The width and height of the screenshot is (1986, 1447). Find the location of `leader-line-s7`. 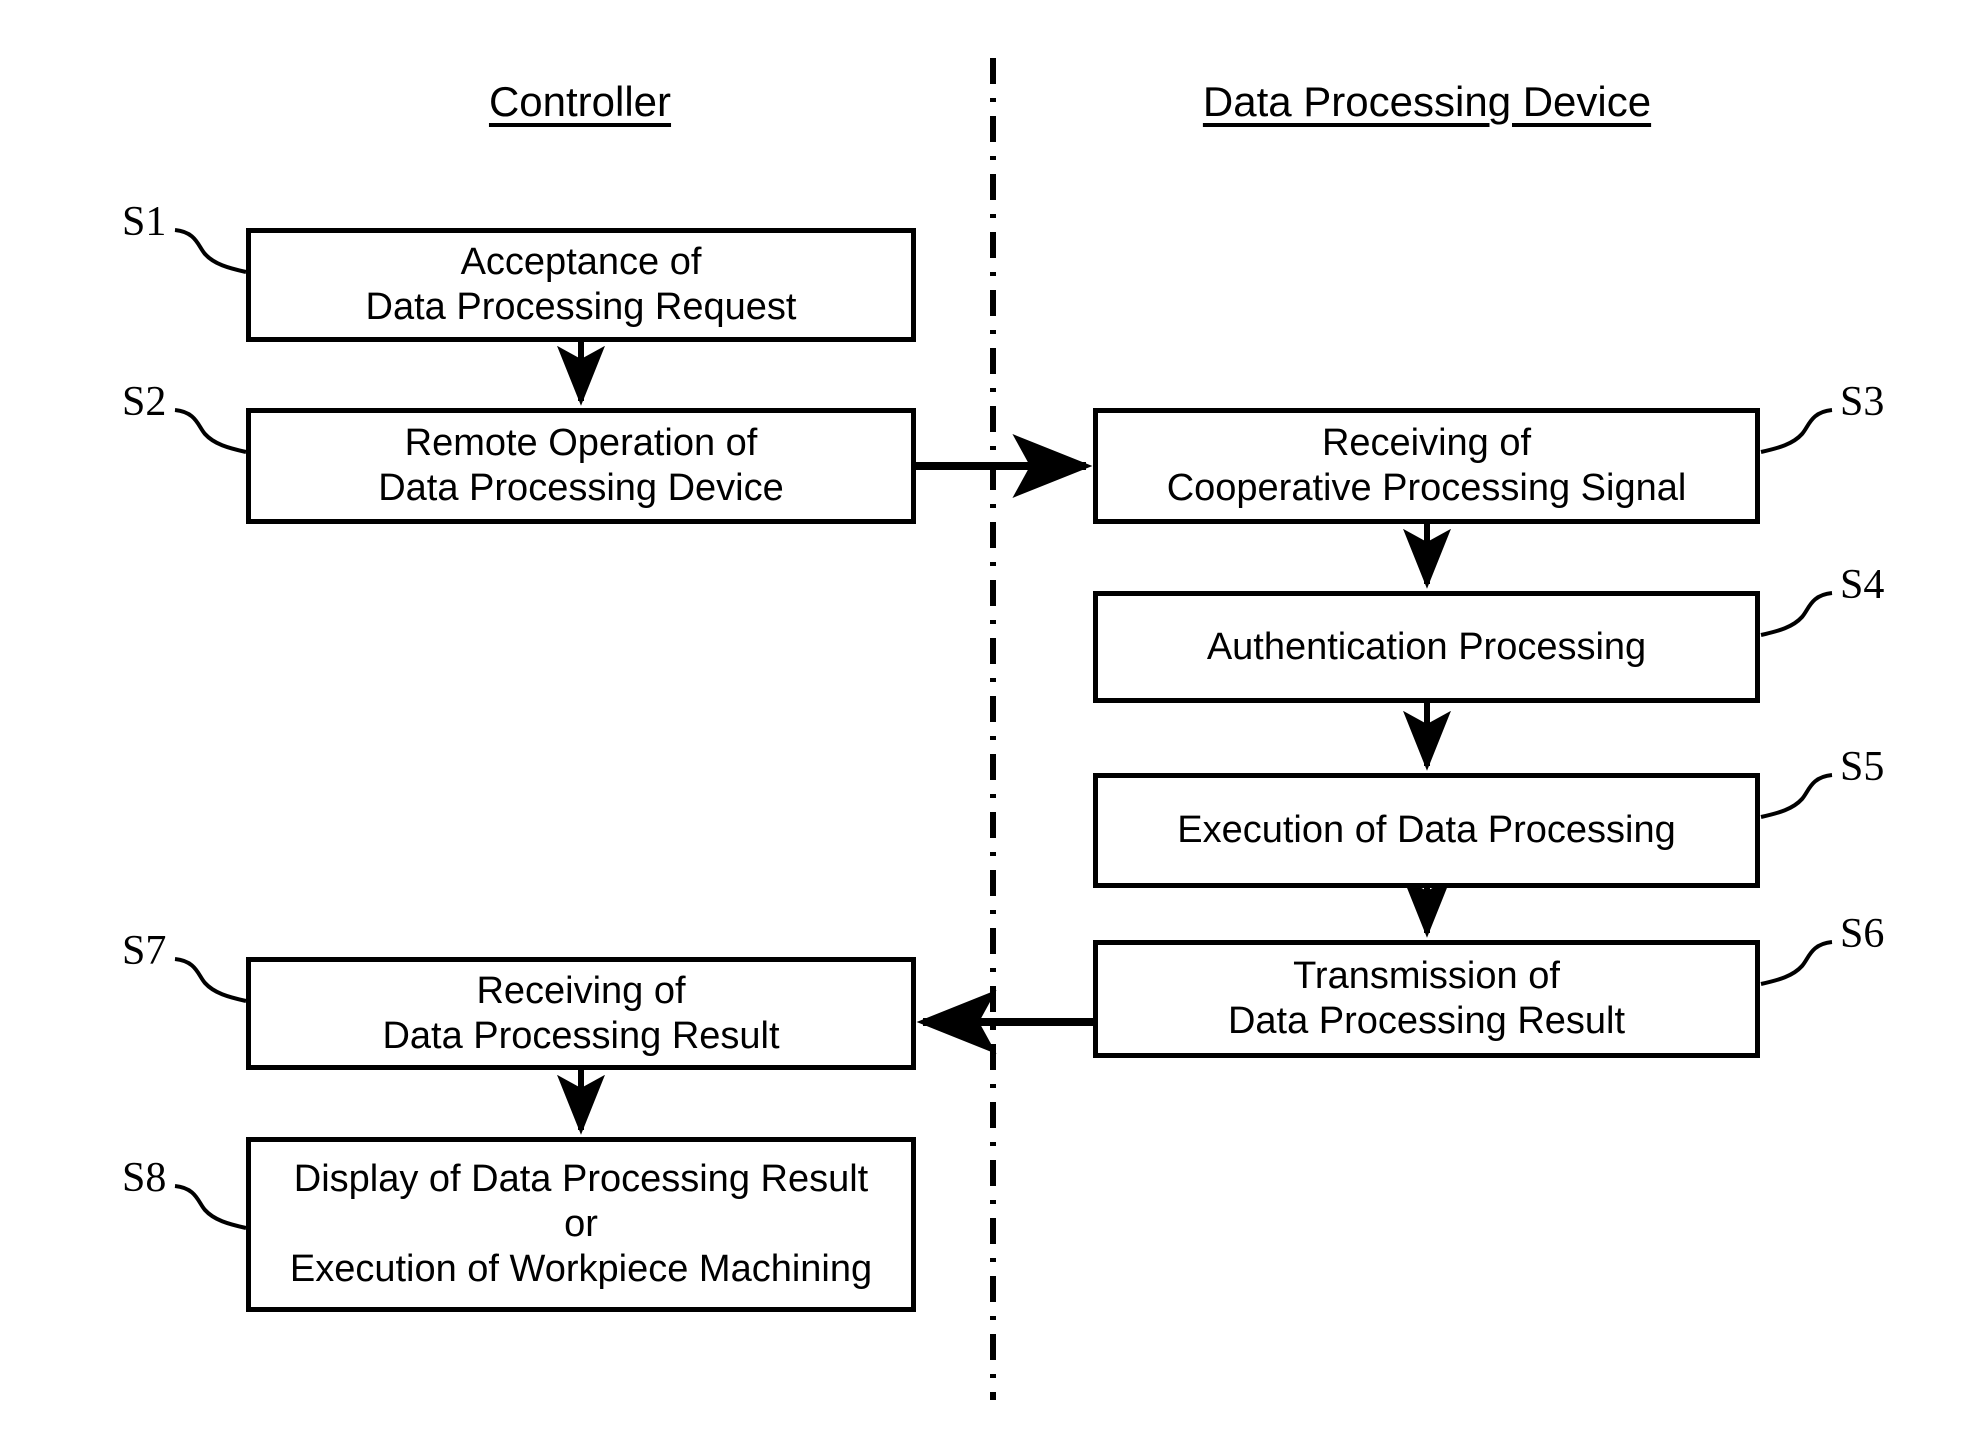

leader-line-s7 is located at coordinates (210, 980).